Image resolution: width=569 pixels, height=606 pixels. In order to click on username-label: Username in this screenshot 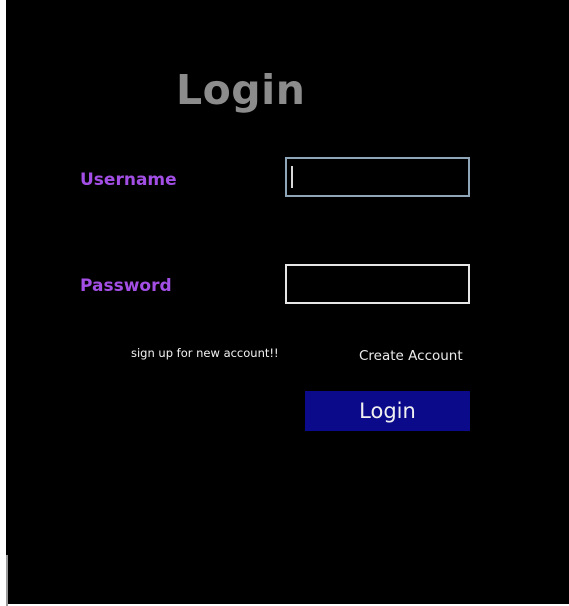, I will do `click(128, 180)`.